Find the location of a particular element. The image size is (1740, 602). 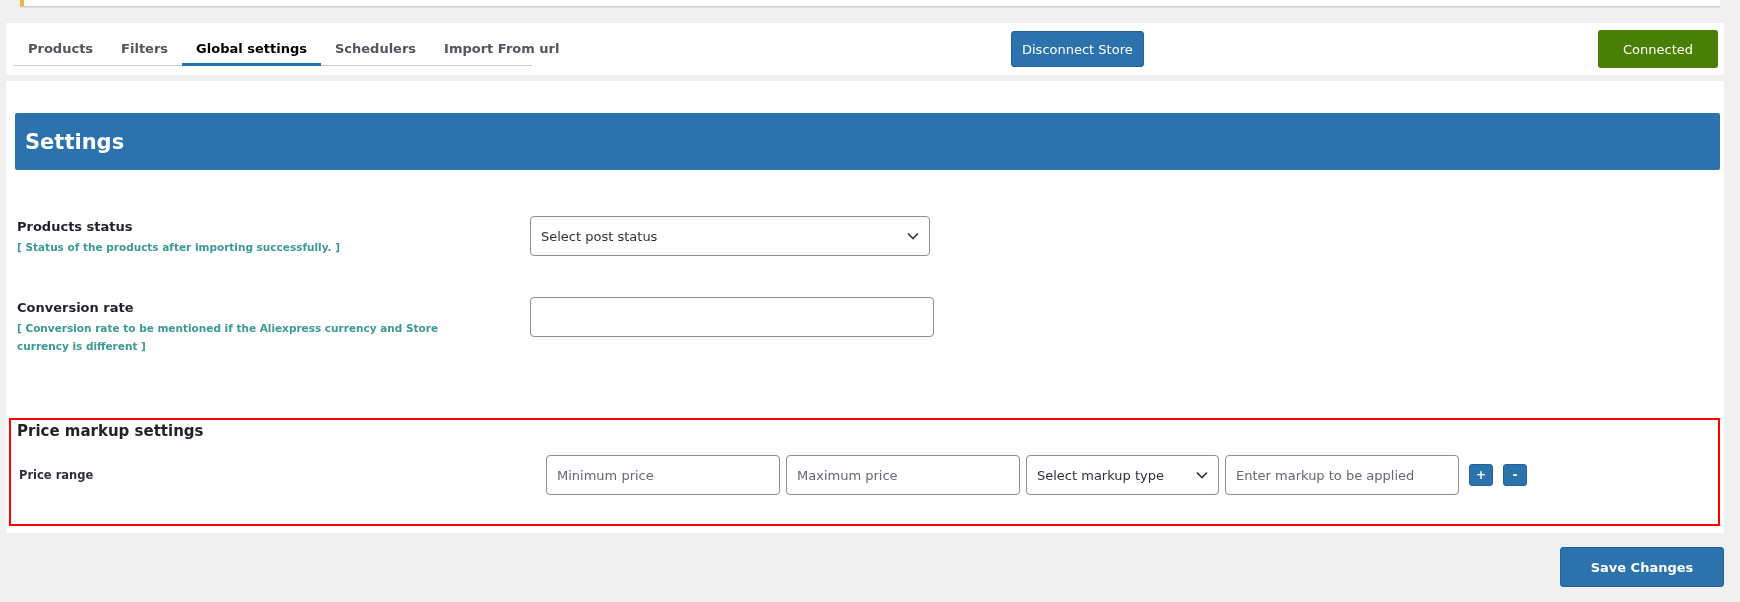

input-field: Minimum price is located at coordinates (663, 475).